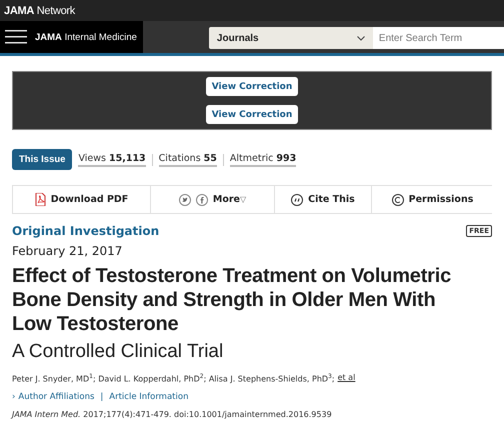 The height and width of the screenshot is (440, 504). I want to click on pdf-icon, so click(40, 199).